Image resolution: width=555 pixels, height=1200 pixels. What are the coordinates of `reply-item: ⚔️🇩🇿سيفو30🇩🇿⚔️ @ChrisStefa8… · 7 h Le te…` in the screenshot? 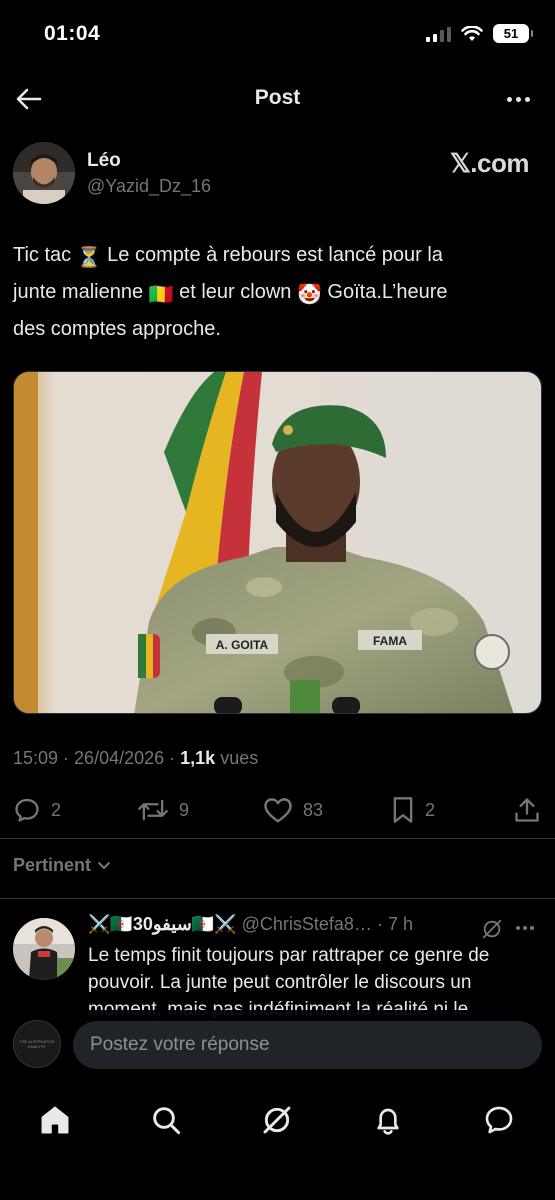 It's located at (277, 963).